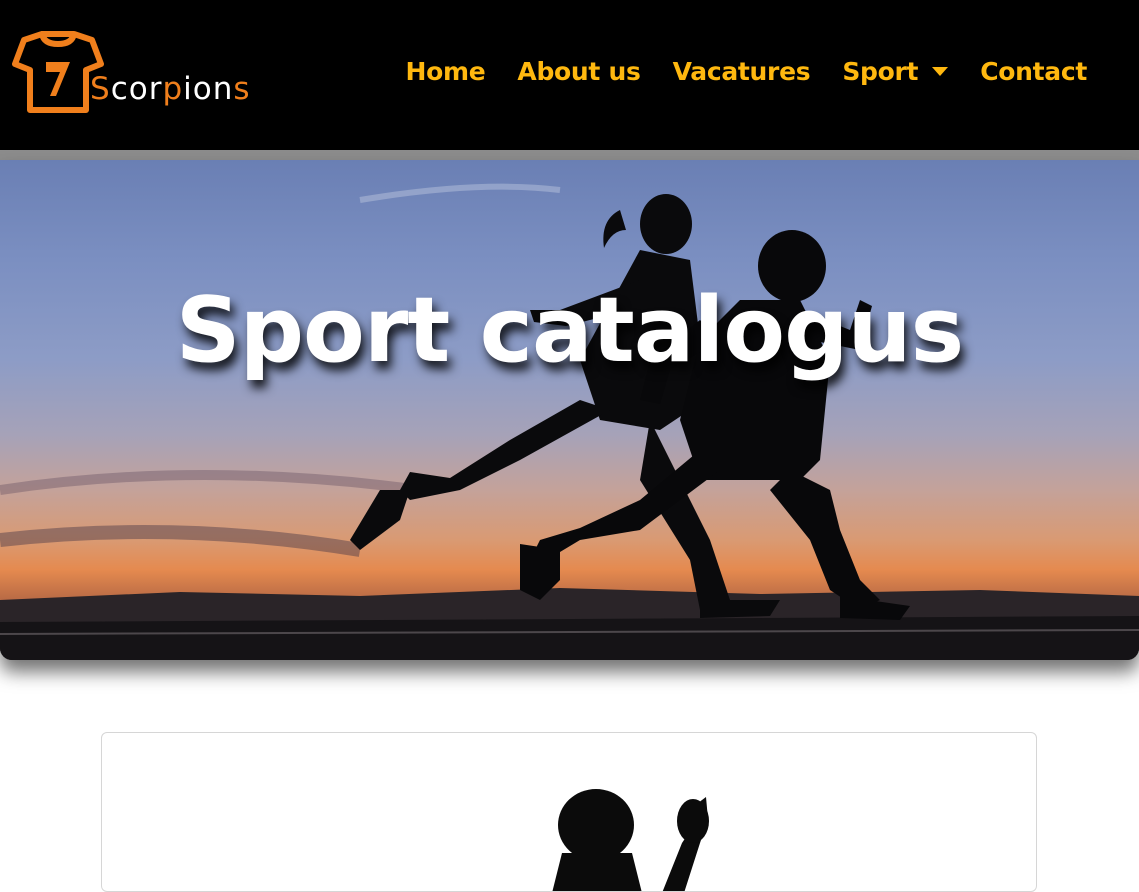 The image size is (1139, 892). Describe the element at coordinates (880, 71) in the screenshot. I see `nav-link-sport-label: Sport` at that location.